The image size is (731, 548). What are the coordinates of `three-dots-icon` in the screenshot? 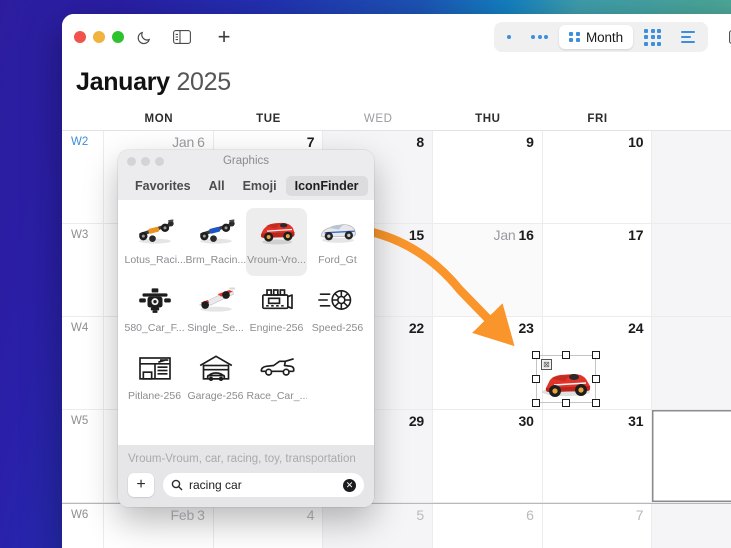 It's located at (540, 37).